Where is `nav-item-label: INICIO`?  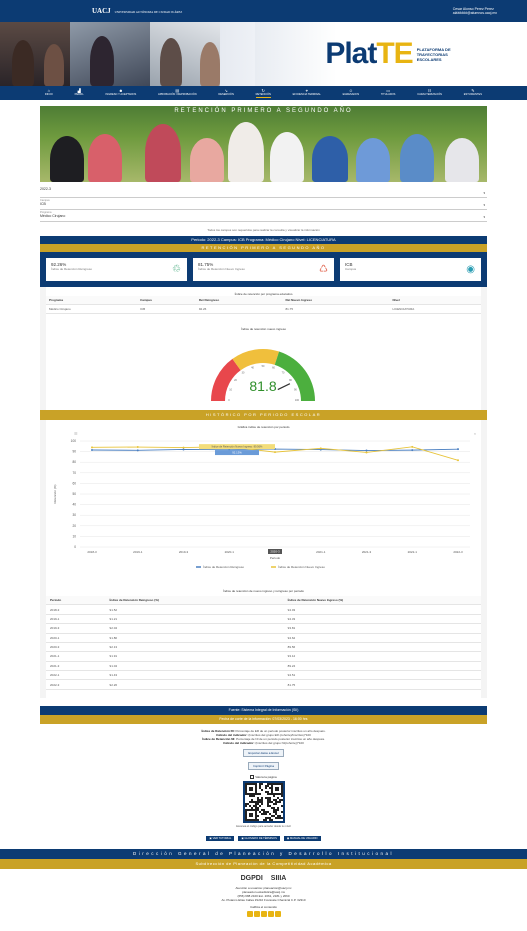 nav-item-label: INICIO is located at coordinates (48, 94).